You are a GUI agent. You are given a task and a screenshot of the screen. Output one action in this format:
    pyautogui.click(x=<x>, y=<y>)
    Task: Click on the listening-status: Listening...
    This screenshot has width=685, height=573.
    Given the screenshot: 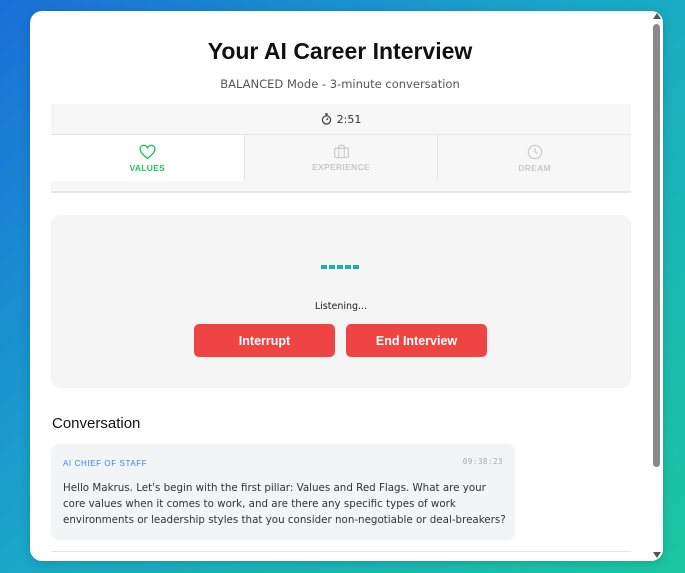 What is the action you would take?
    pyautogui.click(x=341, y=306)
    